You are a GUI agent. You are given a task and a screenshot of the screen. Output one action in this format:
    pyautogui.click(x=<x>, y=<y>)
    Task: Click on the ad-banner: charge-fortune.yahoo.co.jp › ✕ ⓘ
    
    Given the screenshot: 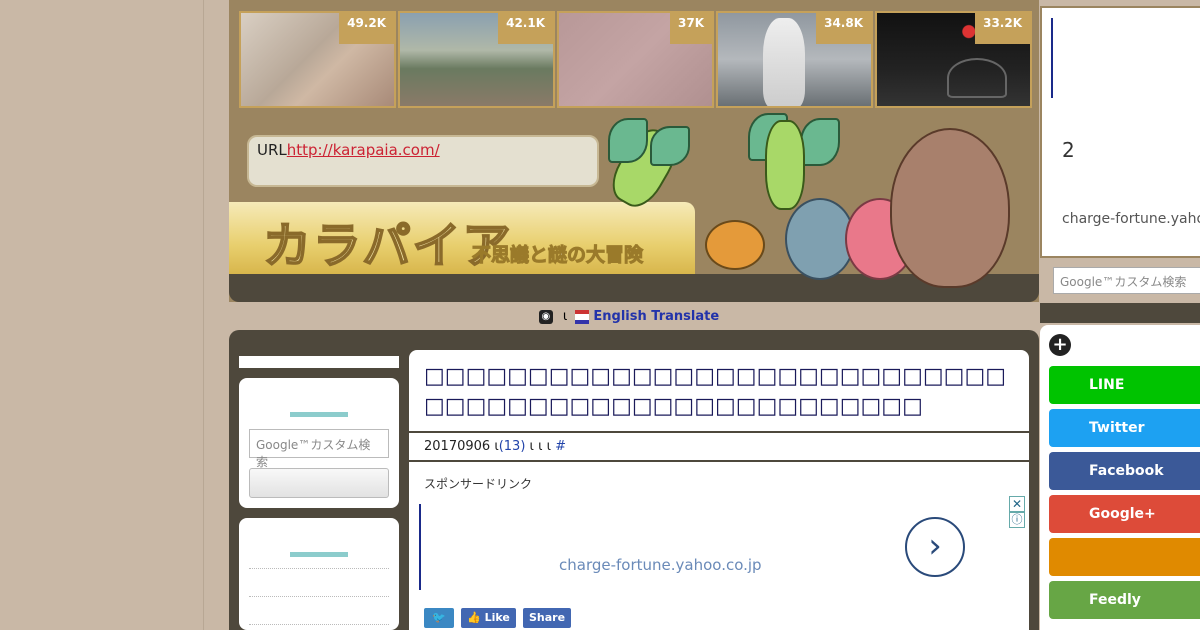 What is the action you would take?
    pyautogui.click(x=722, y=543)
    